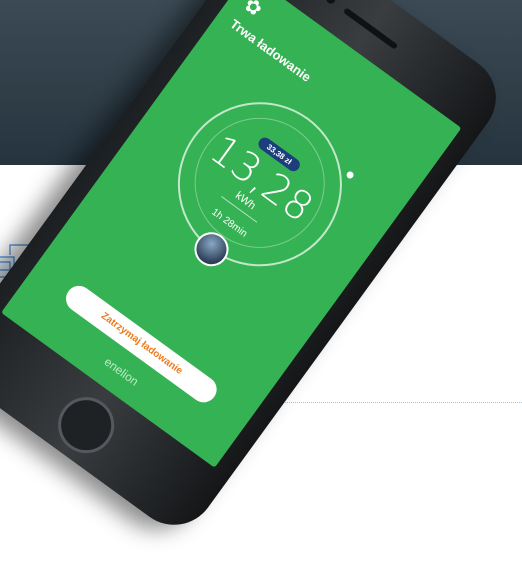 This screenshot has width=522, height=565. What do you see at coordinates (350, 175) in the screenshot?
I see `progress-indicator-dot` at bounding box center [350, 175].